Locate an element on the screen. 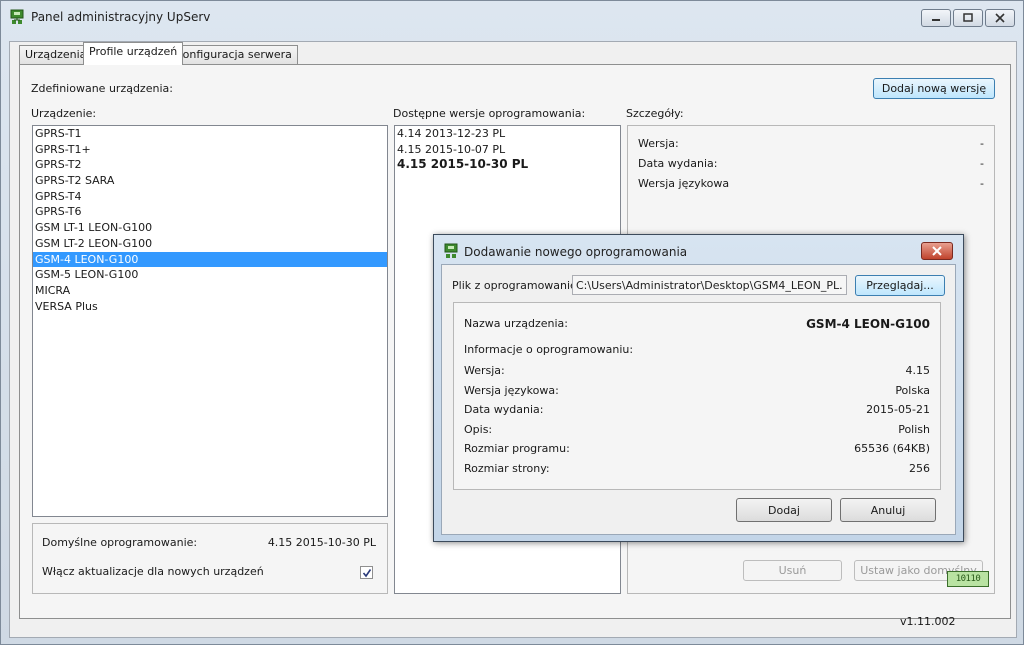 The width and height of the screenshot is (1024, 645). firmware-info-row: Rozmiar programu: 65536 (64KB) is located at coordinates (697, 450).